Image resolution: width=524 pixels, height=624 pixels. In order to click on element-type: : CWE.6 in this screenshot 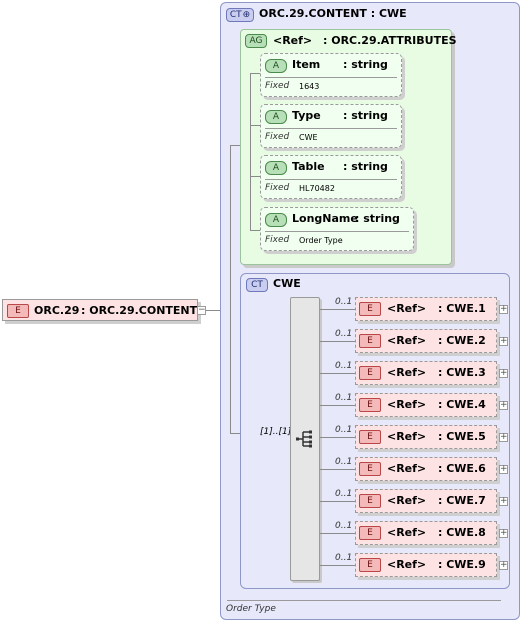, I will do `click(462, 468)`.